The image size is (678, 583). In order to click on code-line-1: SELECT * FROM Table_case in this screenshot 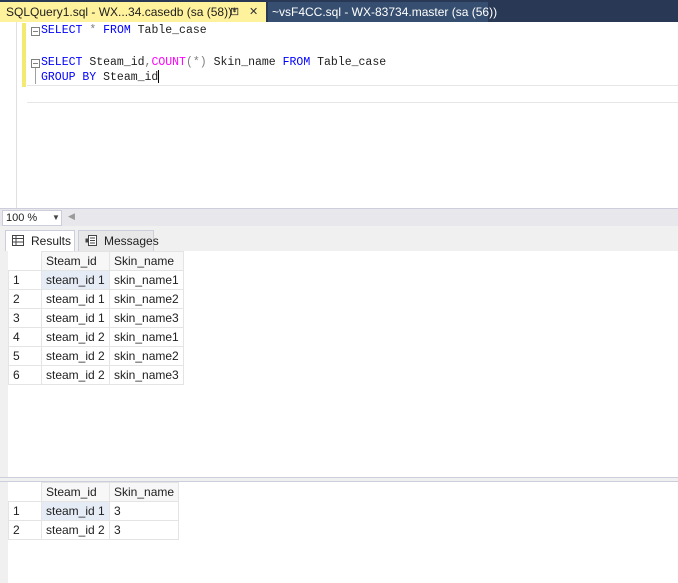, I will do `click(124, 30)`.